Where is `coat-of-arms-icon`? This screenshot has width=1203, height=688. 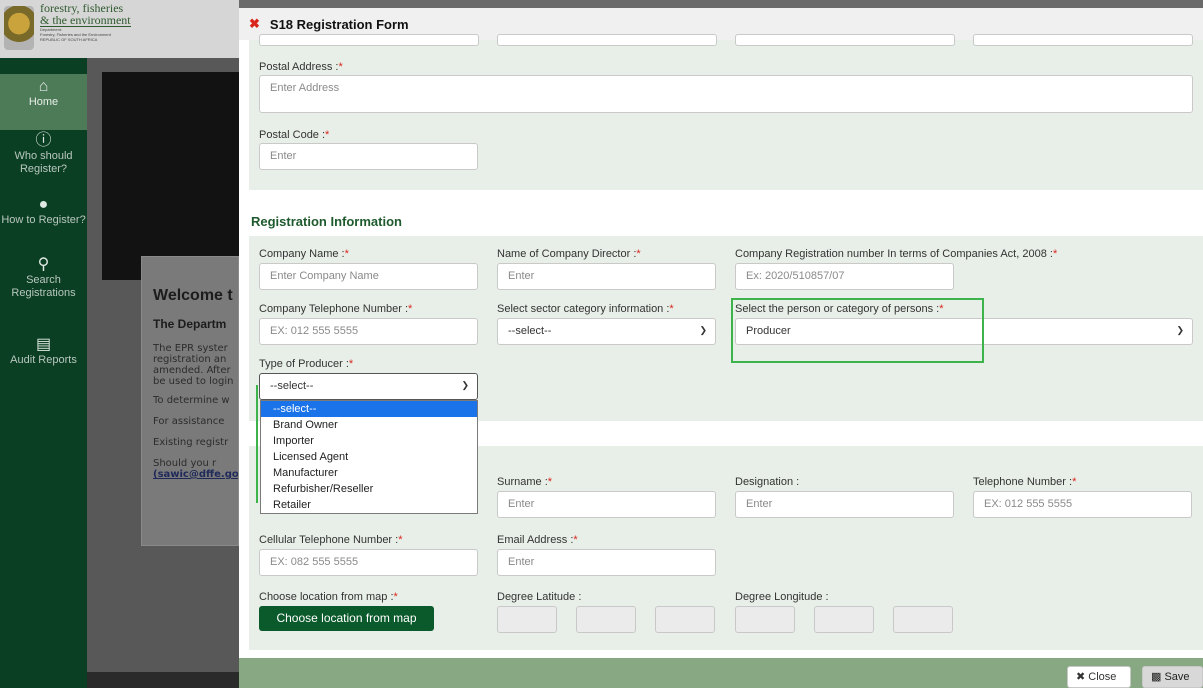
coat-of-arms-icon is located at coordinates (19, 28).